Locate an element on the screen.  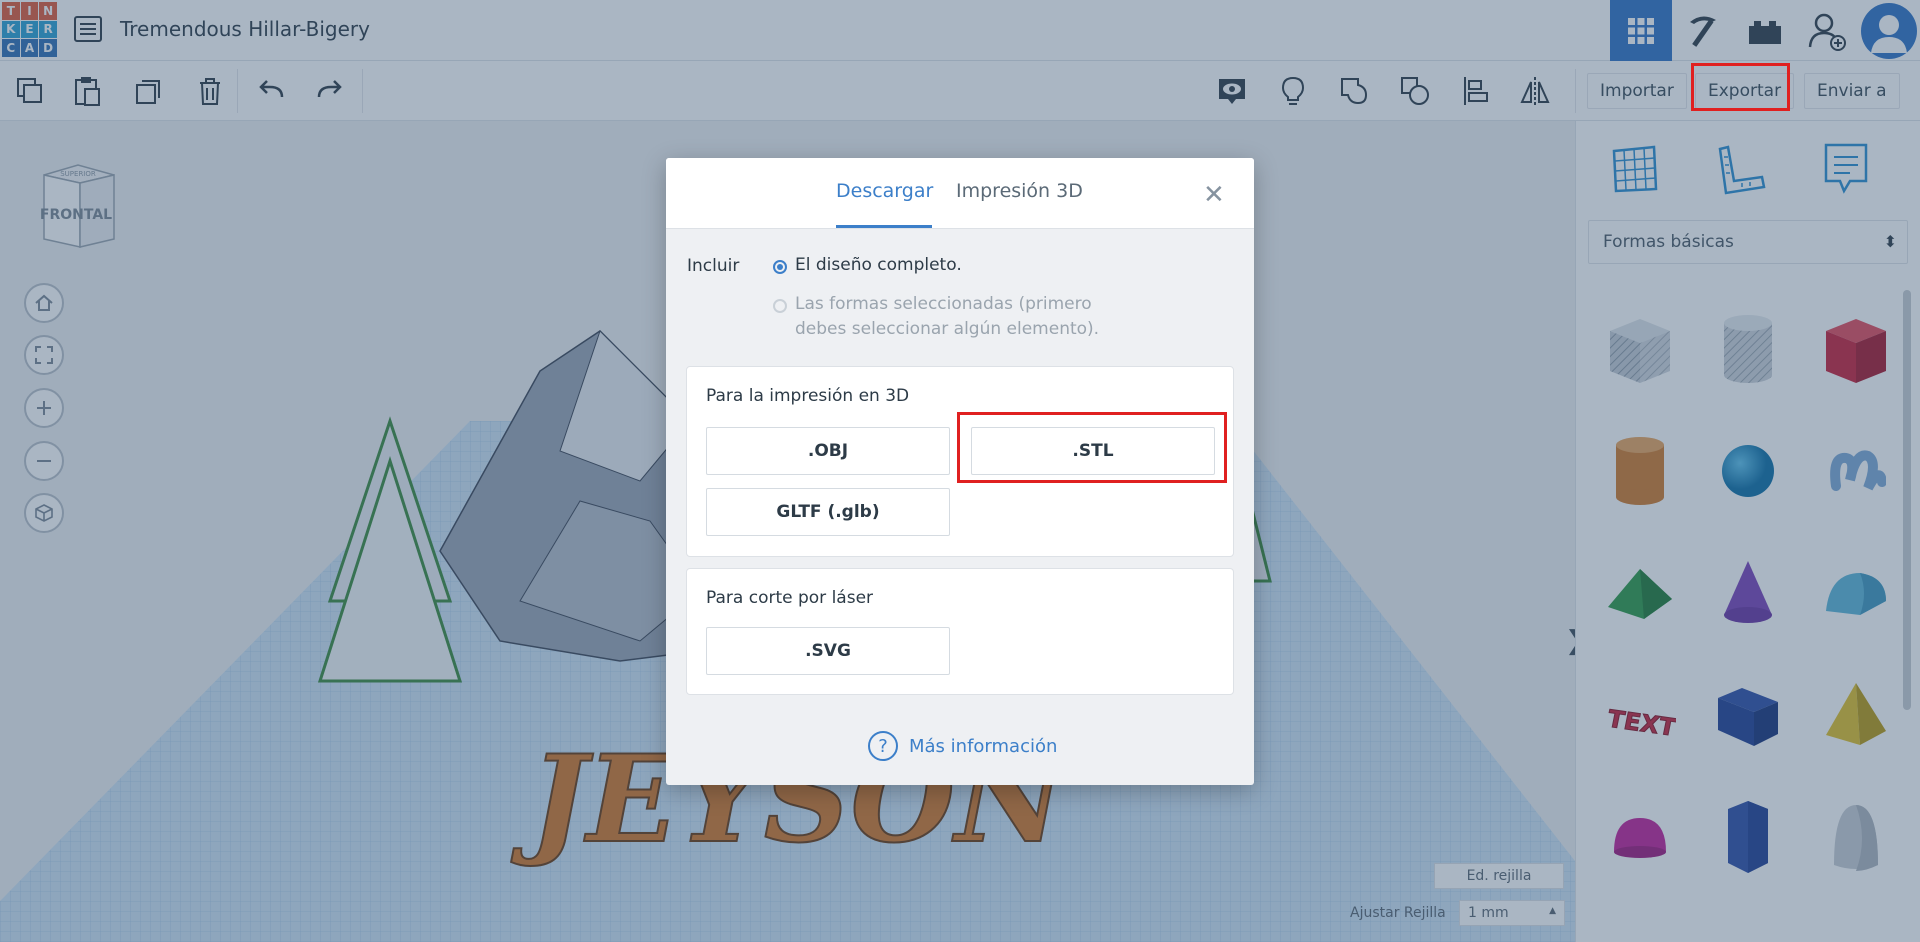
laser-section-title: Para corte por láser is located at coordinates (790, 598).